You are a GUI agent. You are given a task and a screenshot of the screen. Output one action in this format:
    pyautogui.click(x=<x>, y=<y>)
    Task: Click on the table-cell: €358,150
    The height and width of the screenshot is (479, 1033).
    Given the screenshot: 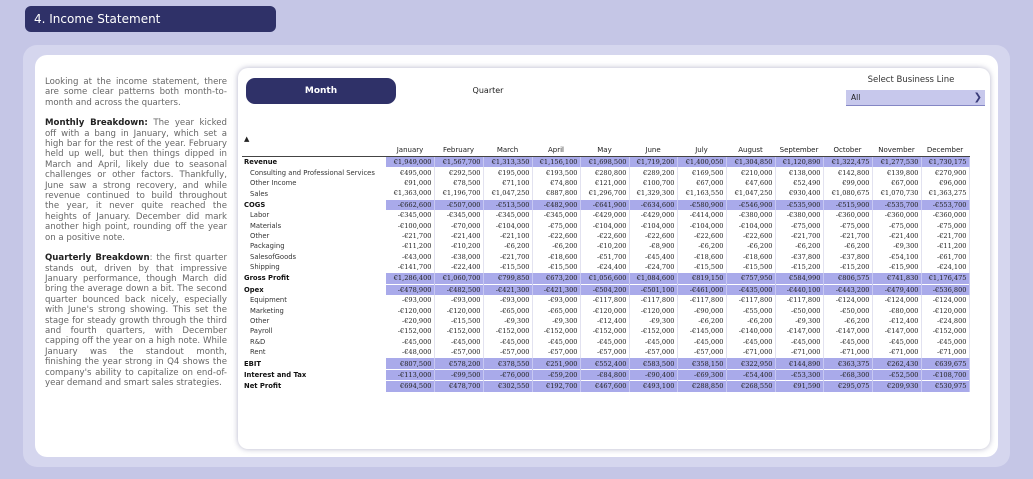 What is the action you would take?
    pyautogui.click(x=702, y=363)
    